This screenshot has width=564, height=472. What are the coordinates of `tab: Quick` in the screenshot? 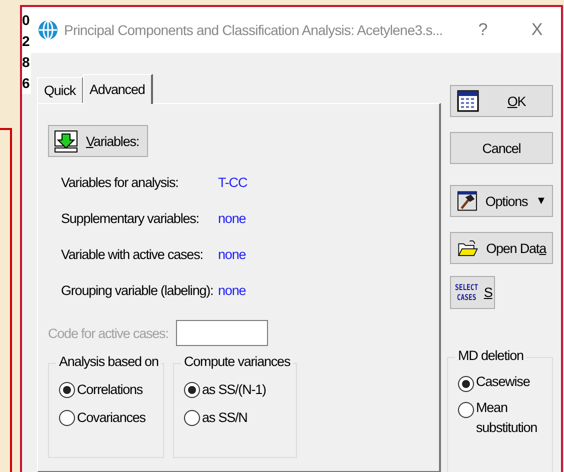 It's located at (60, 90).